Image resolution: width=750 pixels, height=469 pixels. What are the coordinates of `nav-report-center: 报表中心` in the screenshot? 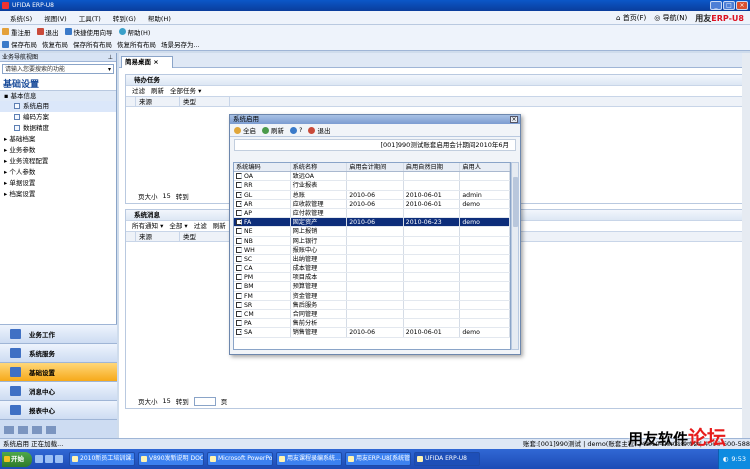 It's located at (58, 409).